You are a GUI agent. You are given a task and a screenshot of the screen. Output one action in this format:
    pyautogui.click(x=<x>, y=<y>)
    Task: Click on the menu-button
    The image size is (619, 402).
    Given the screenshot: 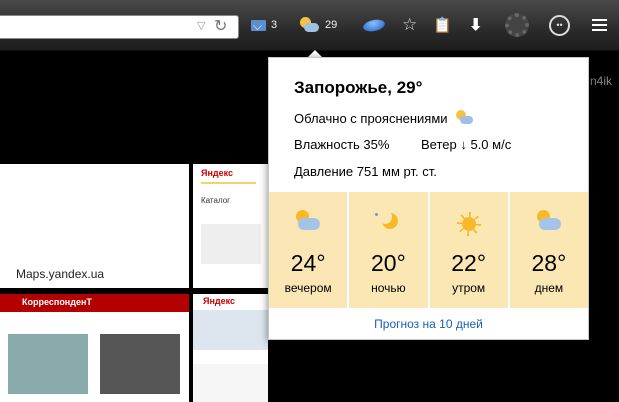 What is the action you would take?
    pyautogui.click(x=599, y=25)
    